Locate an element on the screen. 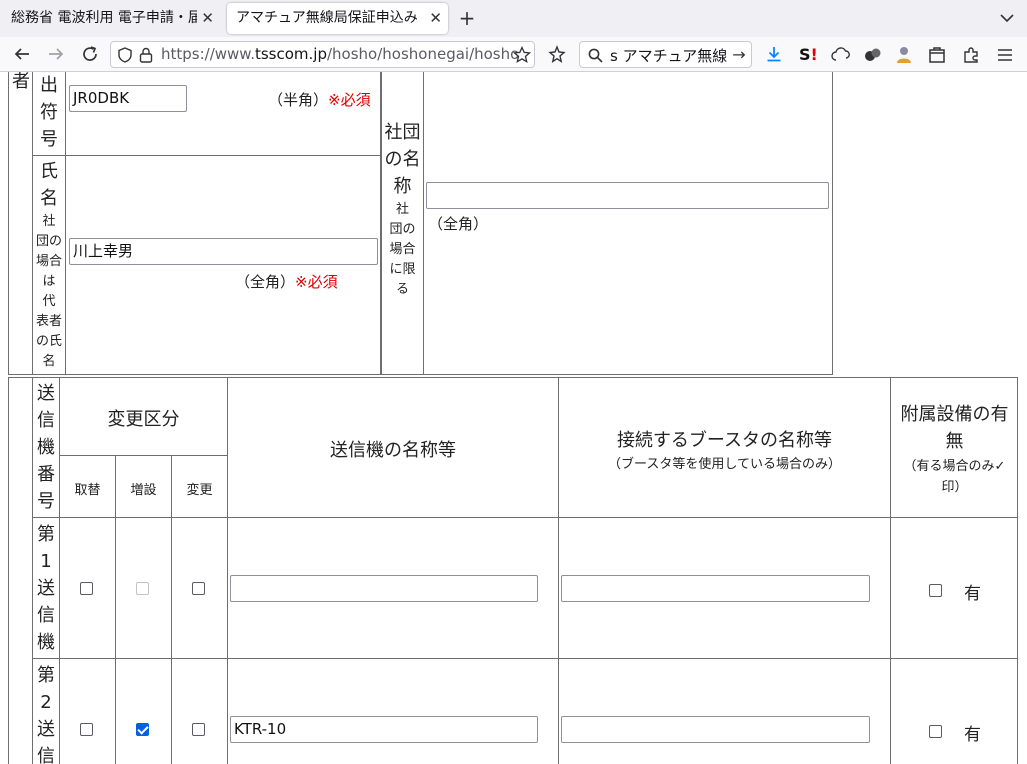 The height and width of the screenshot is (764, 1027). transmitter-2-add-checkbox is located at coordinates (142, 729).